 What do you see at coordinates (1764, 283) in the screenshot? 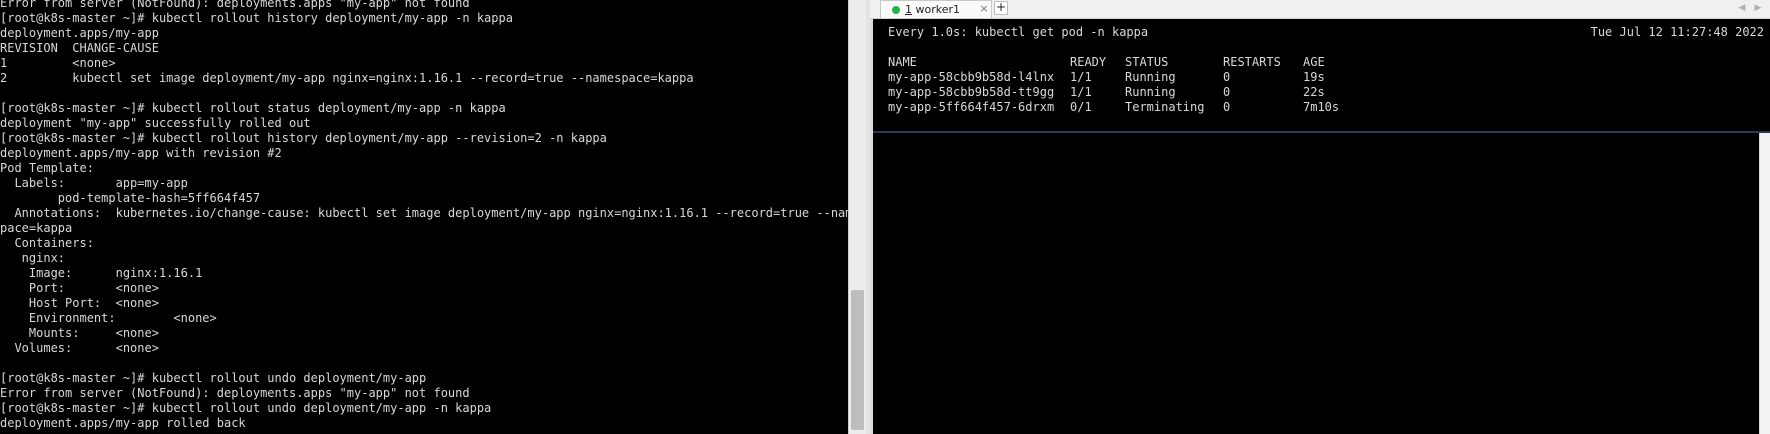
I see `right-terminal-scrollbar` at bounding box center [1764, 283].